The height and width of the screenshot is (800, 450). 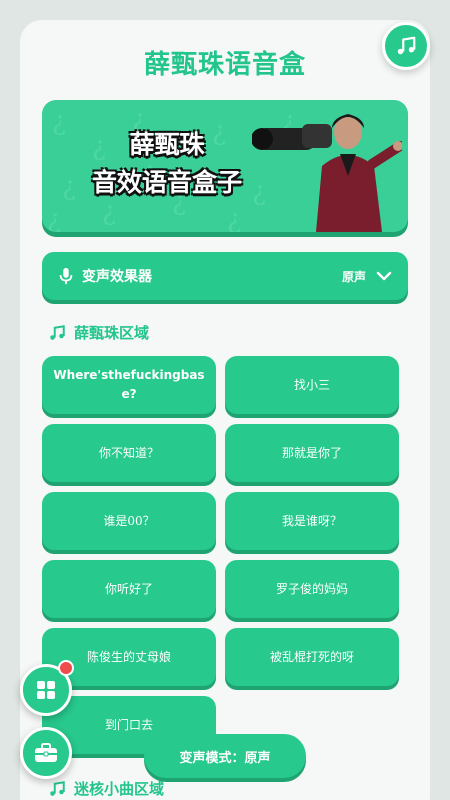 I want to click on banner: ¿ ¿ ¿ ¿ ¿ ¿ ¿ ¿ ¿ ¿ ¿ ¿ 薛甄珠 音效语音盒子, so click(x=225, y=166).